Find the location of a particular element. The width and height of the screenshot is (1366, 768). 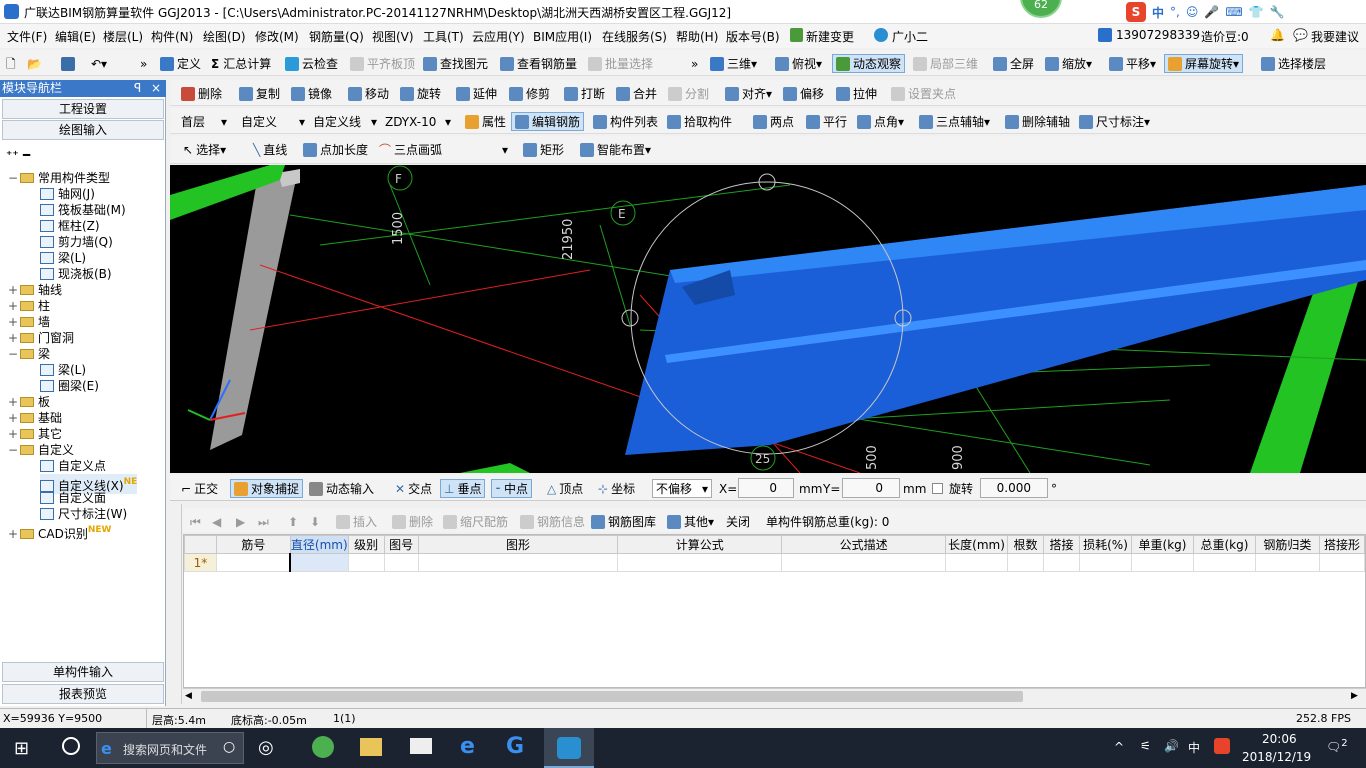

single-component-button: 单构件输入 is located at coordinates (83, 672).